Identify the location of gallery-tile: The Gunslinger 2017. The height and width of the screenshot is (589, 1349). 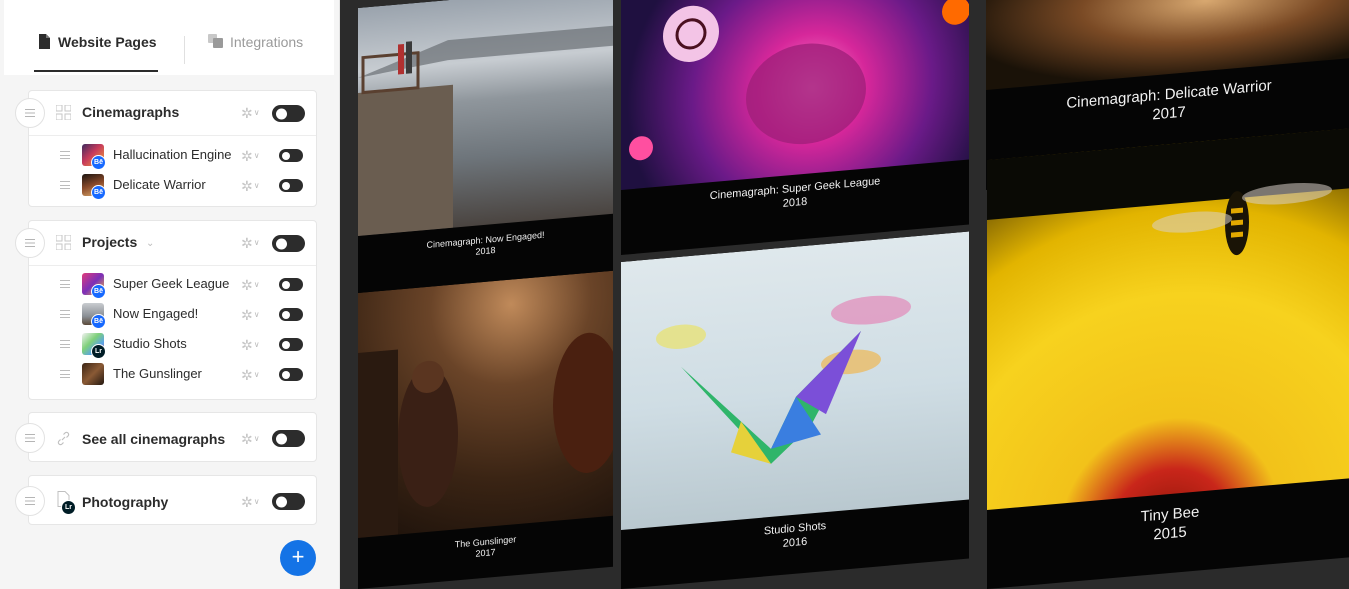
(485, 429).